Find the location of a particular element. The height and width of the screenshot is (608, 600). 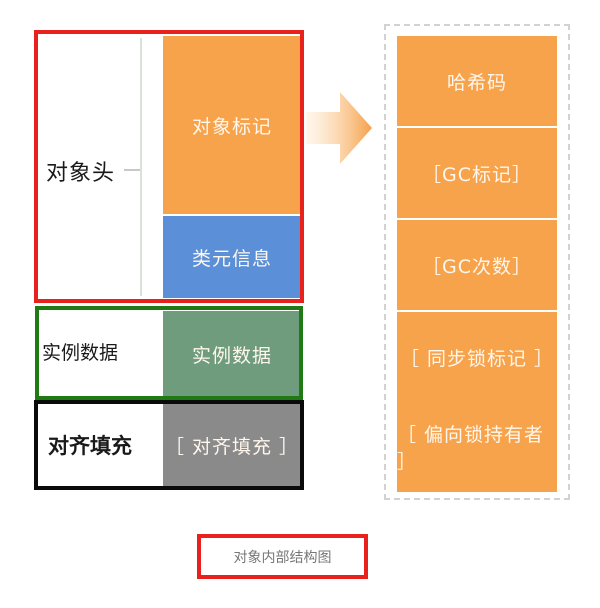

expand-arrow-icon is located at coordinates (339, 128).